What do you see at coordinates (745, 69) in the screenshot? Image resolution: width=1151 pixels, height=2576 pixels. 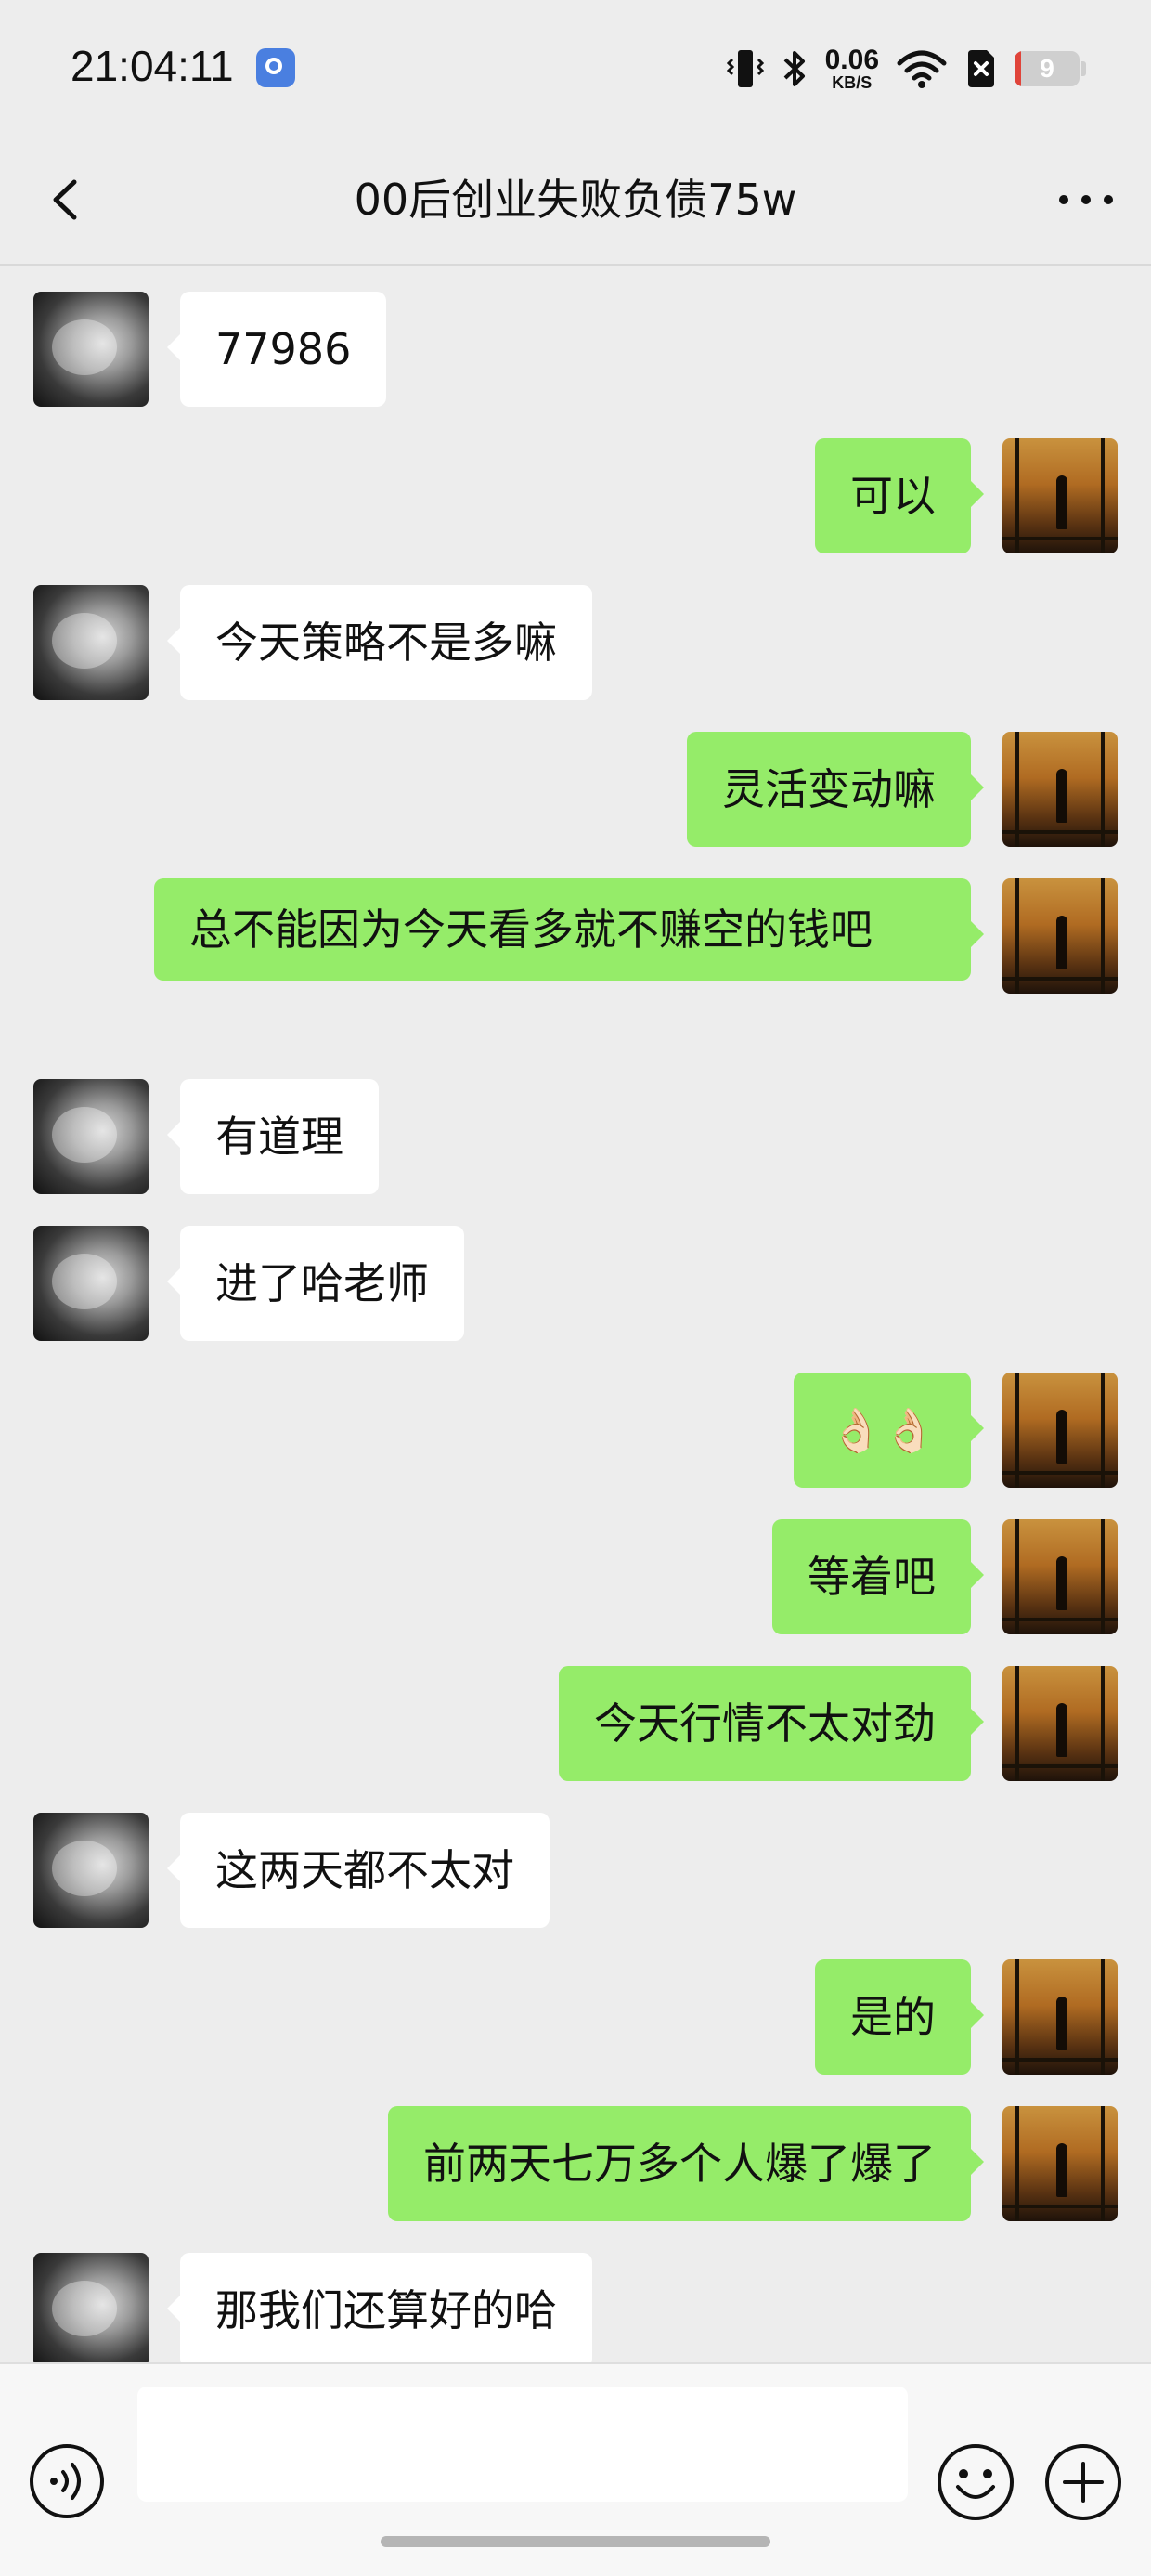 I see `vibrate-icon` at bounding box center [745, 69].